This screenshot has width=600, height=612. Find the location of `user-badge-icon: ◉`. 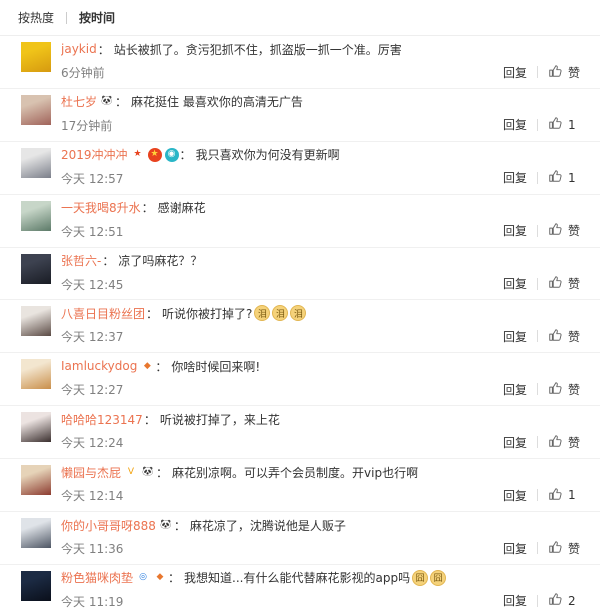

user-badge-icon: ◉ is located at coordinates (171, 154).